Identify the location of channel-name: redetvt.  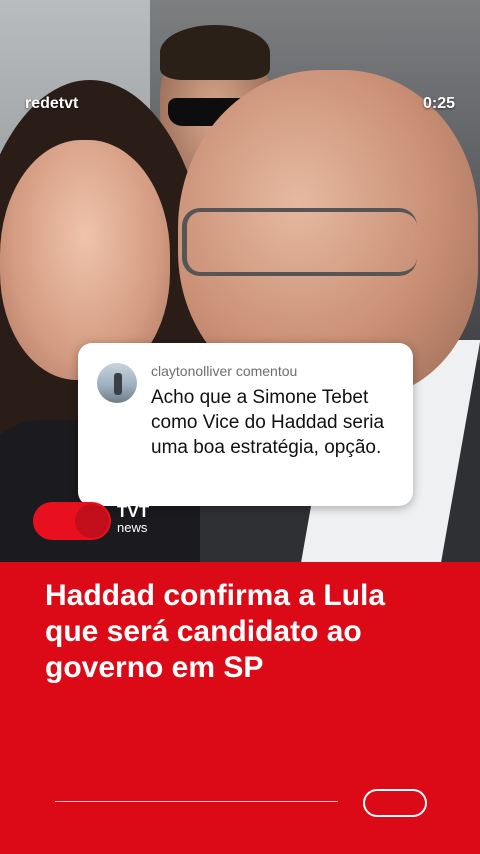
(51, 104).